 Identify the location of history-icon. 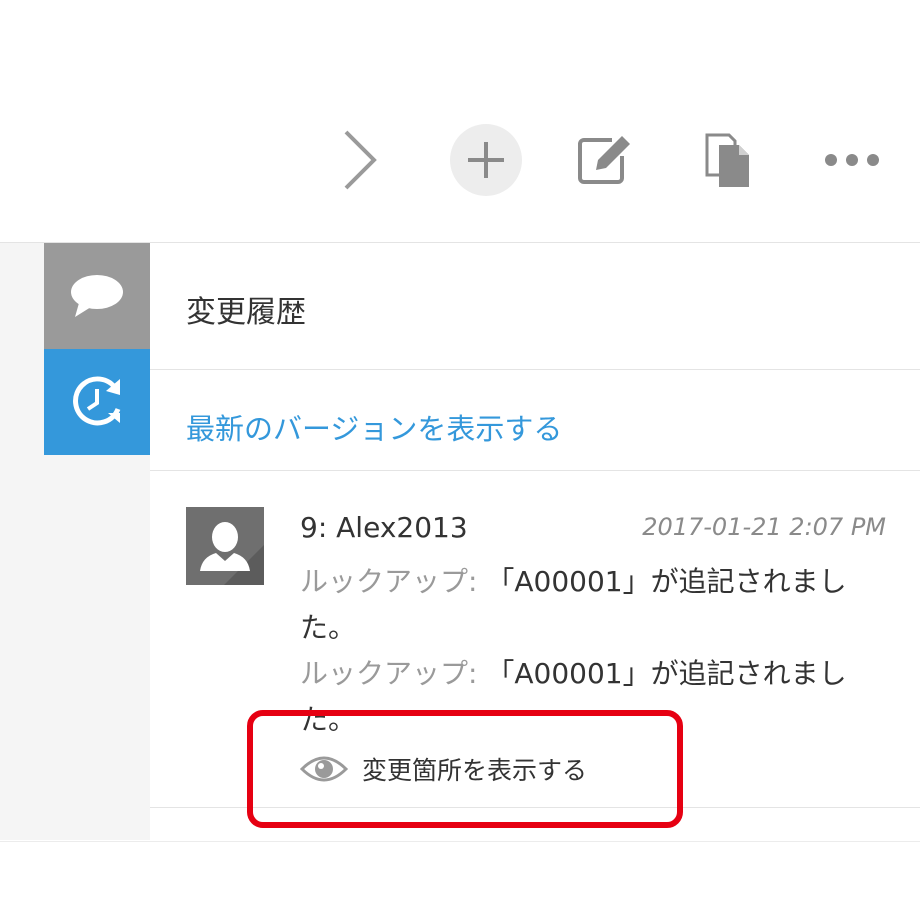
(97, 401).